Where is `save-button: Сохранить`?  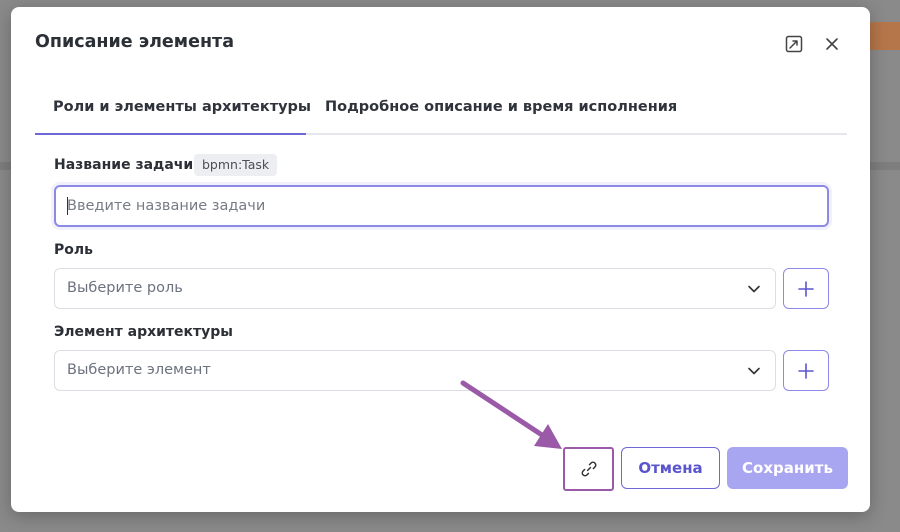
save-button: Сохранить is located at coordinates (787, 468).